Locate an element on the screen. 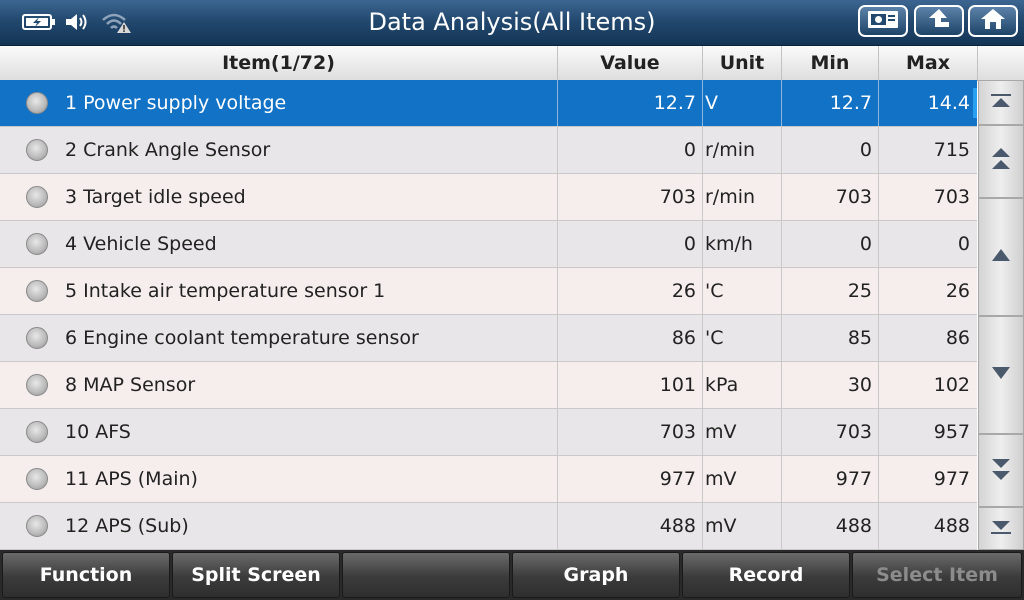 The width and height of the screenshot is (1024, 600). row-min: 488 is located at coordinates (830, 526).